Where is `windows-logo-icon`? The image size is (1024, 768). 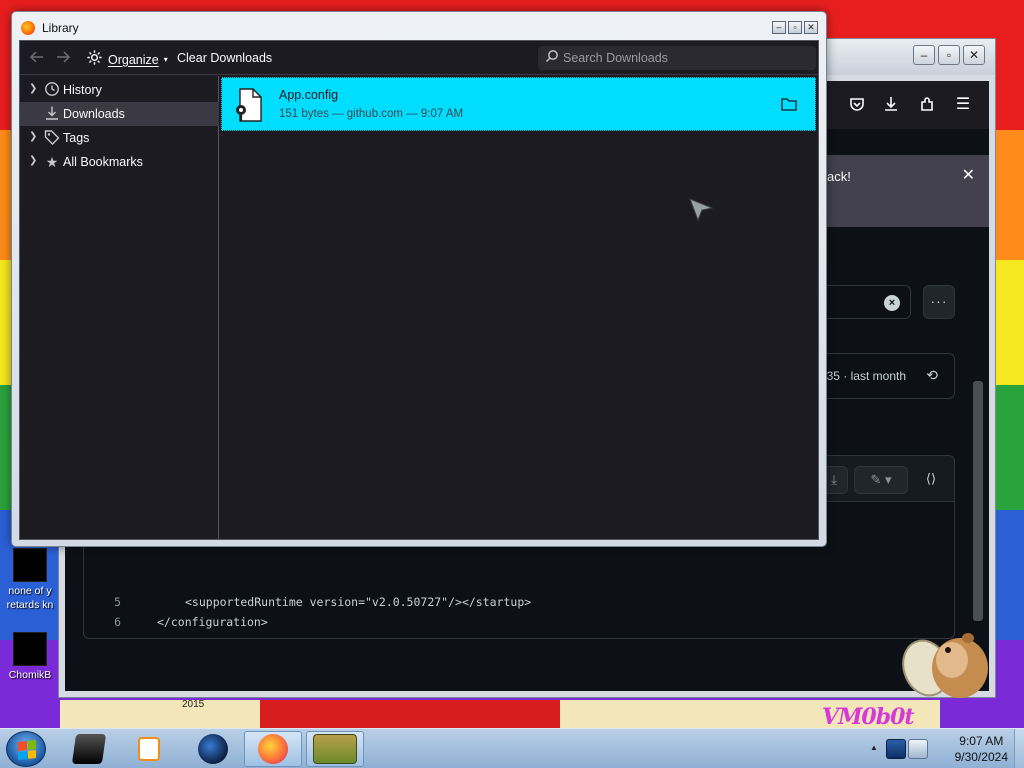
windows-logo-icon is located at coordinates (27, 750).